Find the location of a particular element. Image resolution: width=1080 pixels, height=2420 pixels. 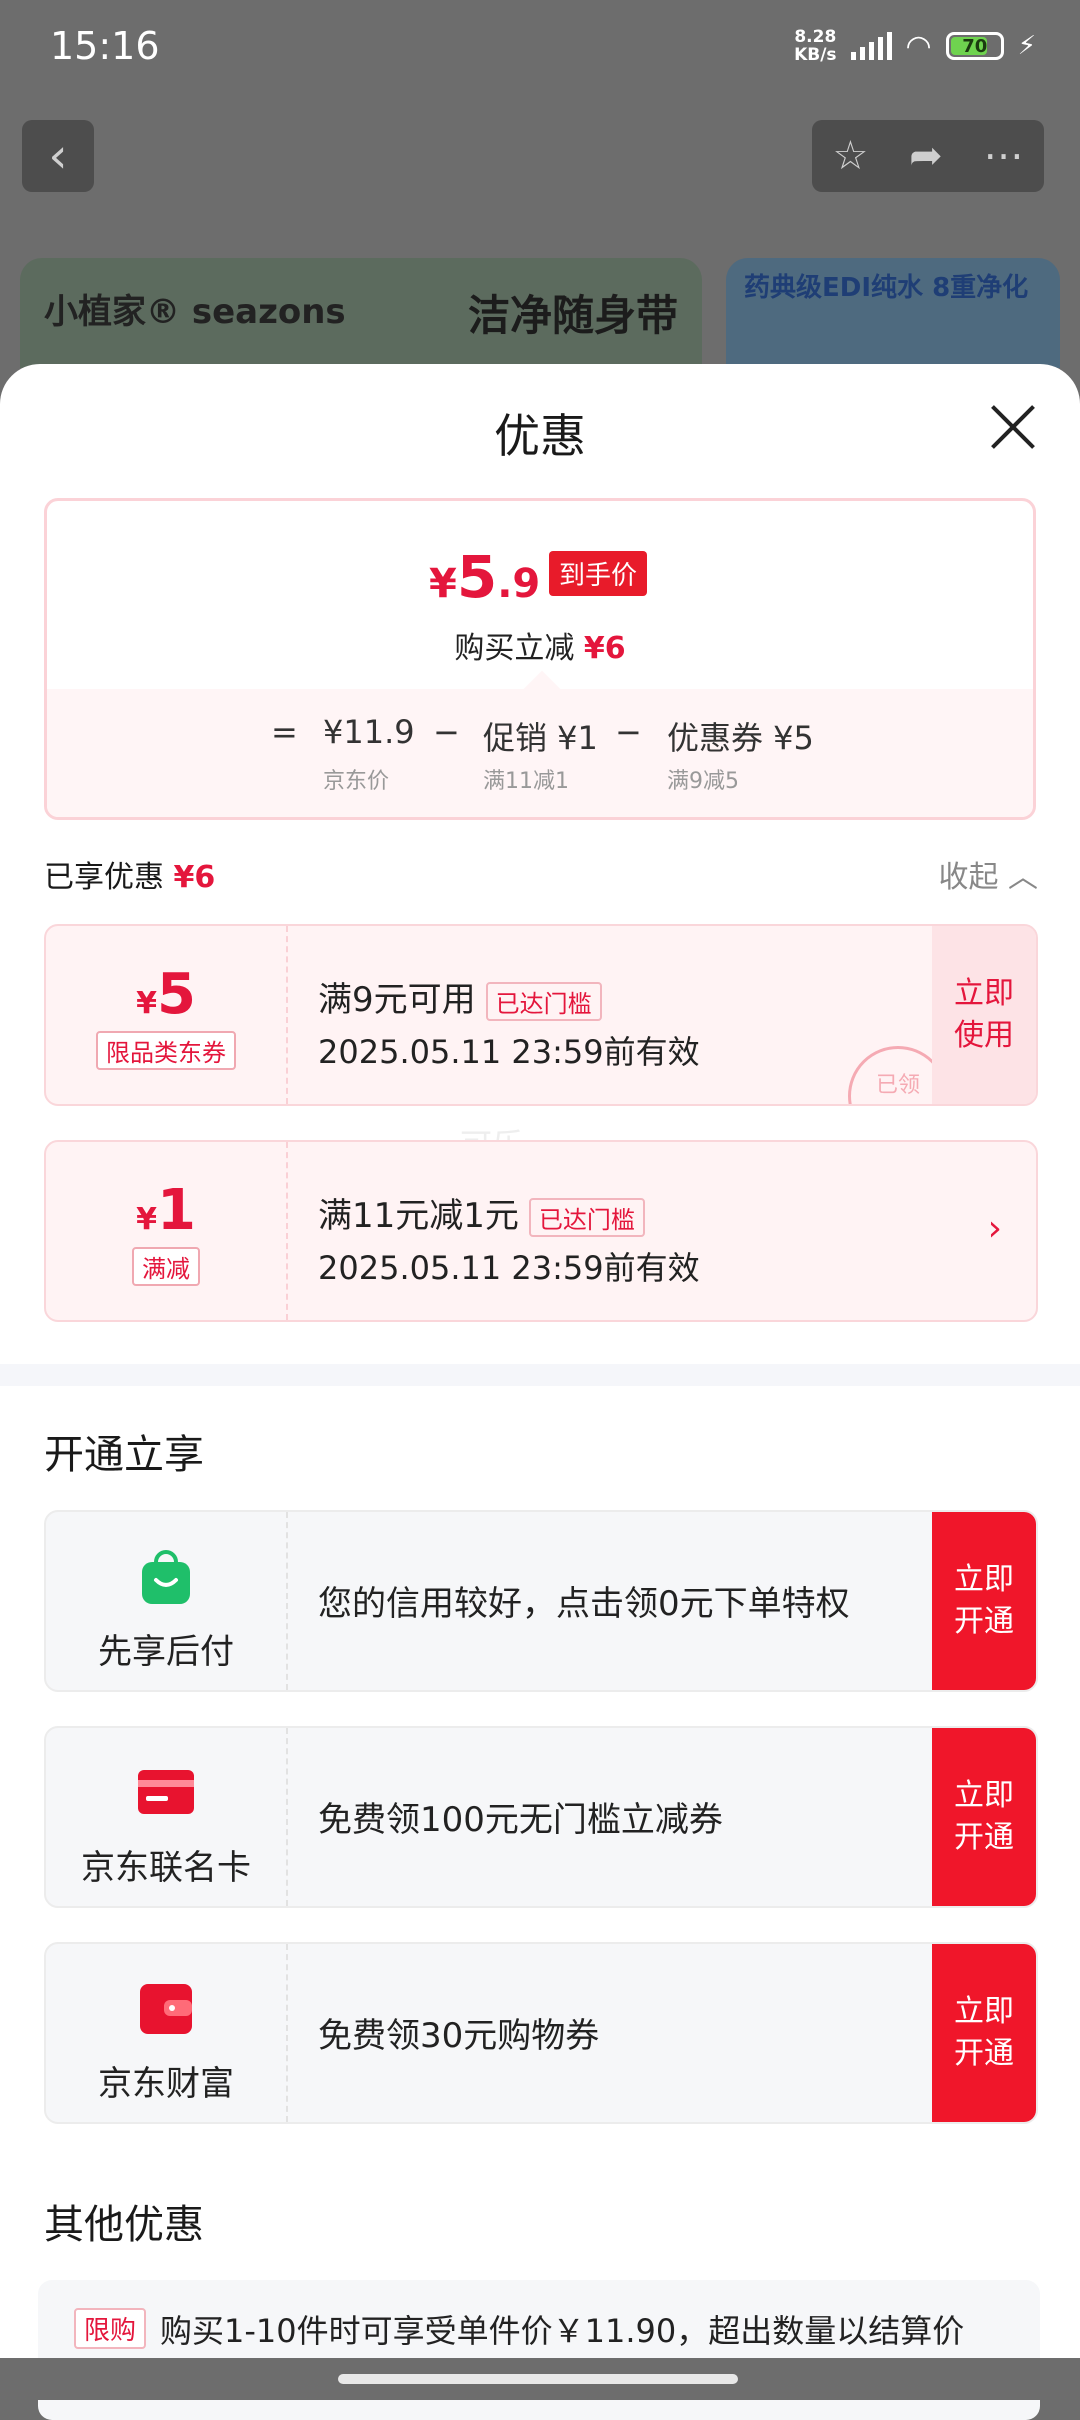

coupon-title: 满9元可用 is located at coordinates (397, 1000).